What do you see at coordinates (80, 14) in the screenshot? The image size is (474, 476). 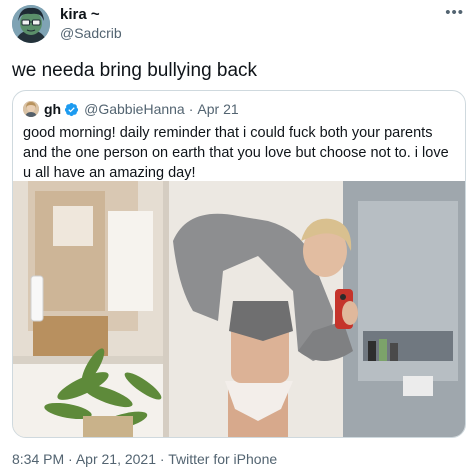 I see `author-display-name: kira ~` at bounding box center [80, 14].